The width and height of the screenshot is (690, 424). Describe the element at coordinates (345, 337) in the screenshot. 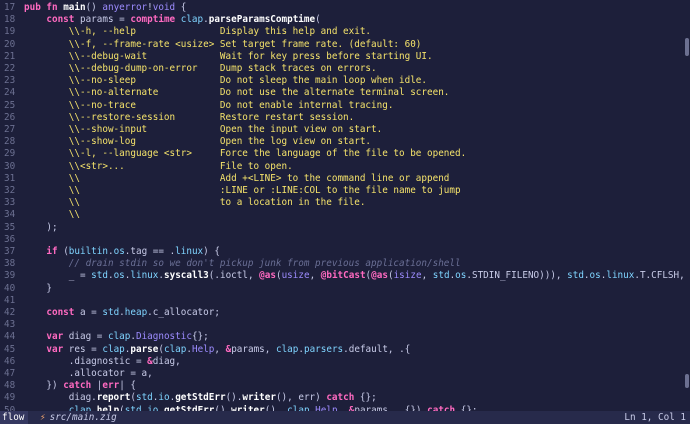

I see `code-line: 44 var diag = clap.Diagnostic{};` at that location.